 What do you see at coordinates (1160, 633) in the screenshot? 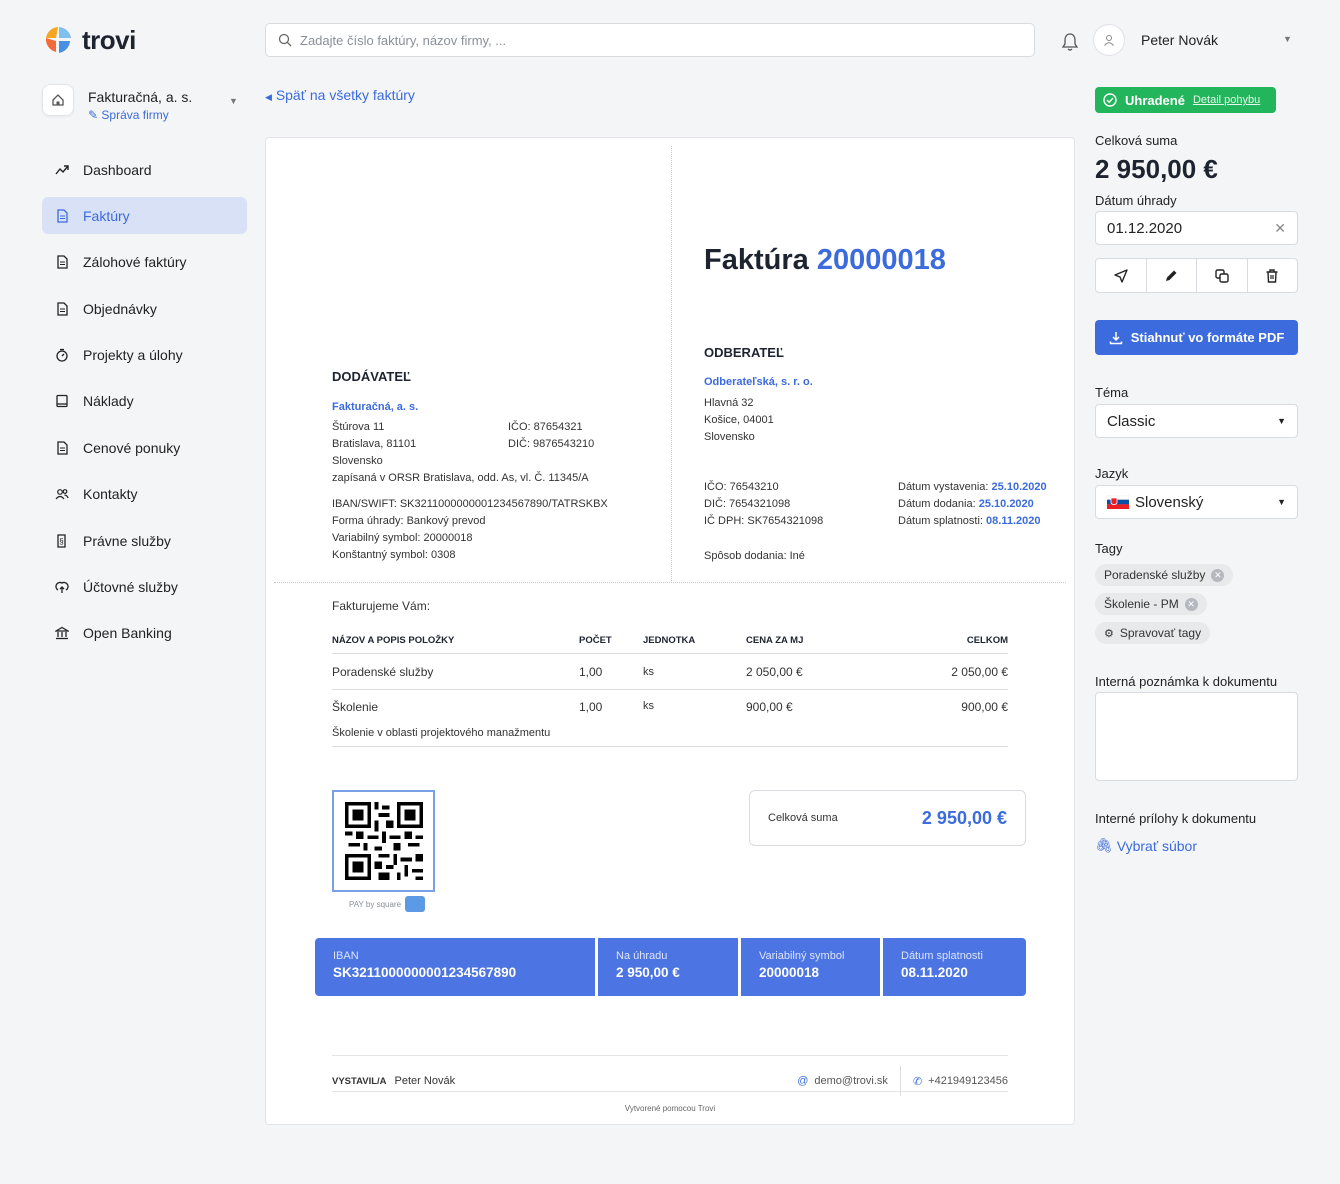
I see `manage-tags-label: Spravovať tagy` at bounding box center [1160, 633].